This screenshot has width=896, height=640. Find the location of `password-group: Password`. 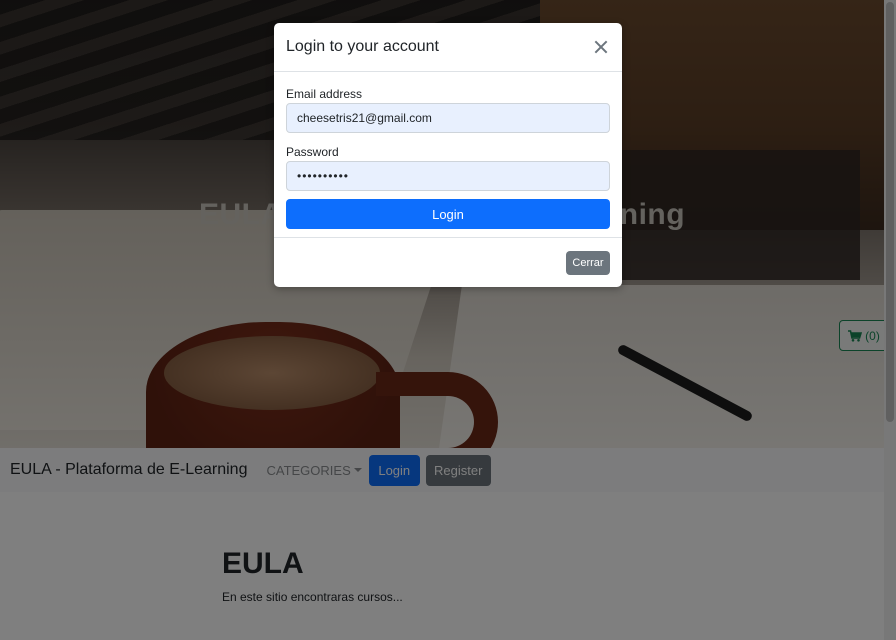

password-group: Password is located at coordinates (448, 168).